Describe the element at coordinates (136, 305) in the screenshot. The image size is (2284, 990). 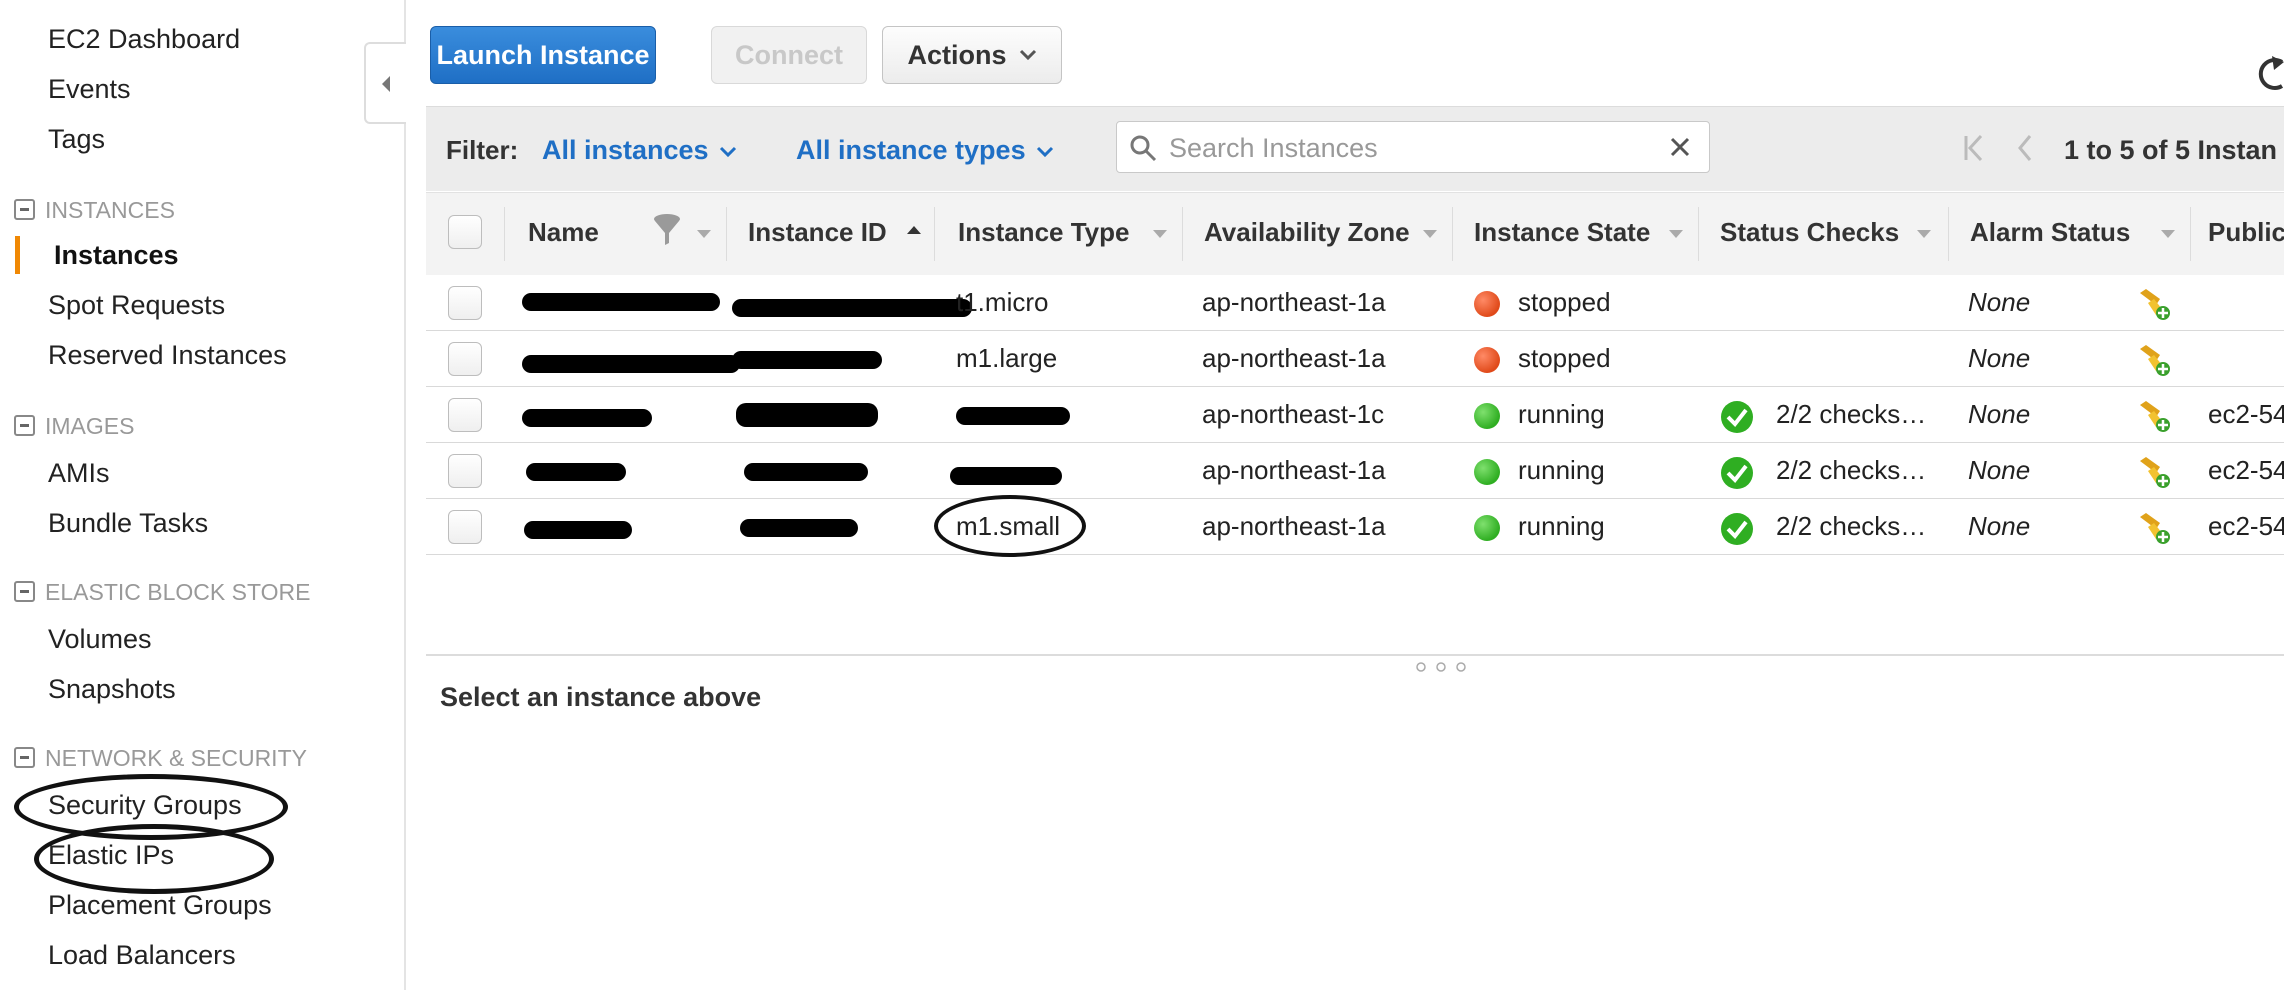
I see `nav-spot-requests: Spot Requests` at that location.